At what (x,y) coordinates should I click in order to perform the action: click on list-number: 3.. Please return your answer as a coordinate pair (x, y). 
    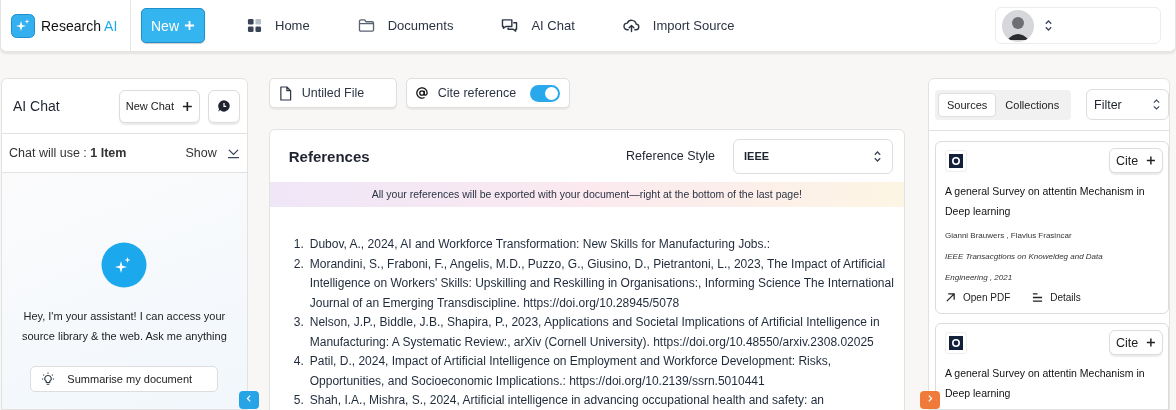
    Looking at the image, I should click on (298, 322).